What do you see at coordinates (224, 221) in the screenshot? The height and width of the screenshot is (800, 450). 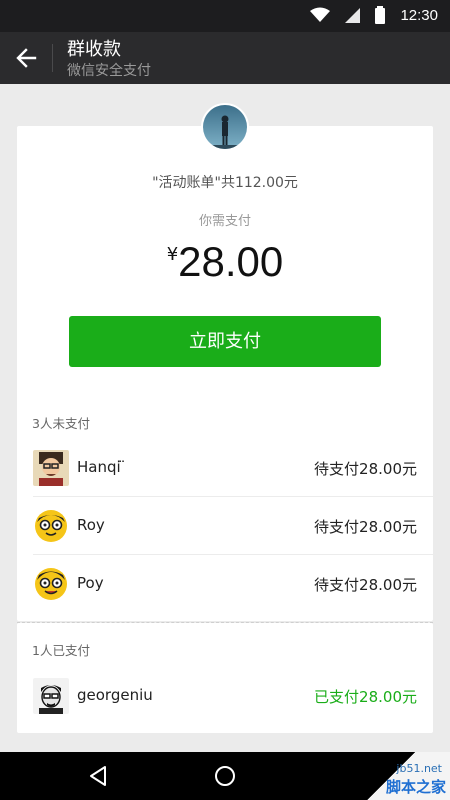 I see `need-pay-label: 你需支付` at bounding box center [224, 221].